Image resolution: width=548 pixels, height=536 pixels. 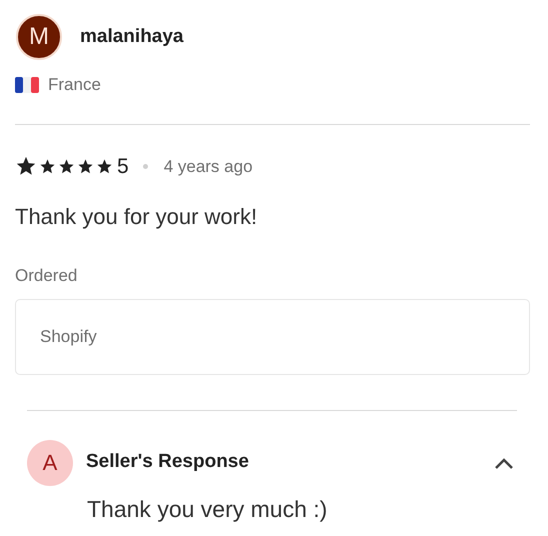 I want to click on response-title: Seller's Response, so click(x=167, y=462).